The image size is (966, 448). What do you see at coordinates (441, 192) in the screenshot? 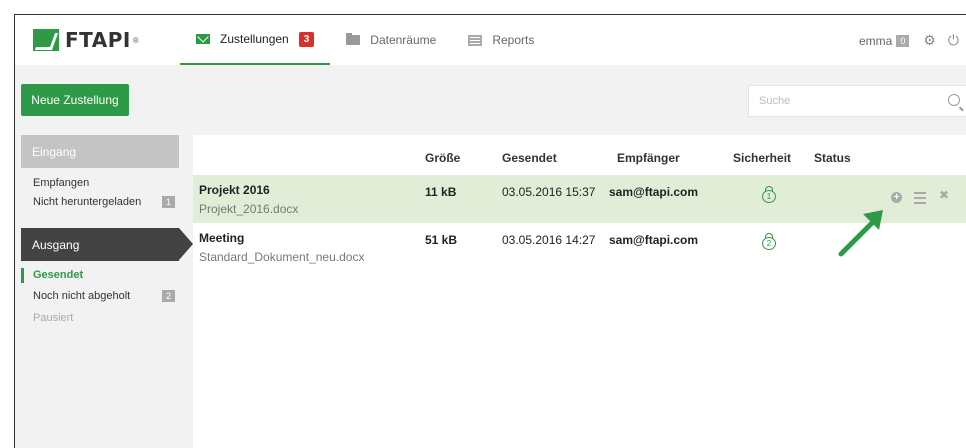
I see `delivery-size: 11 kB` at bounding box center [441, 192].